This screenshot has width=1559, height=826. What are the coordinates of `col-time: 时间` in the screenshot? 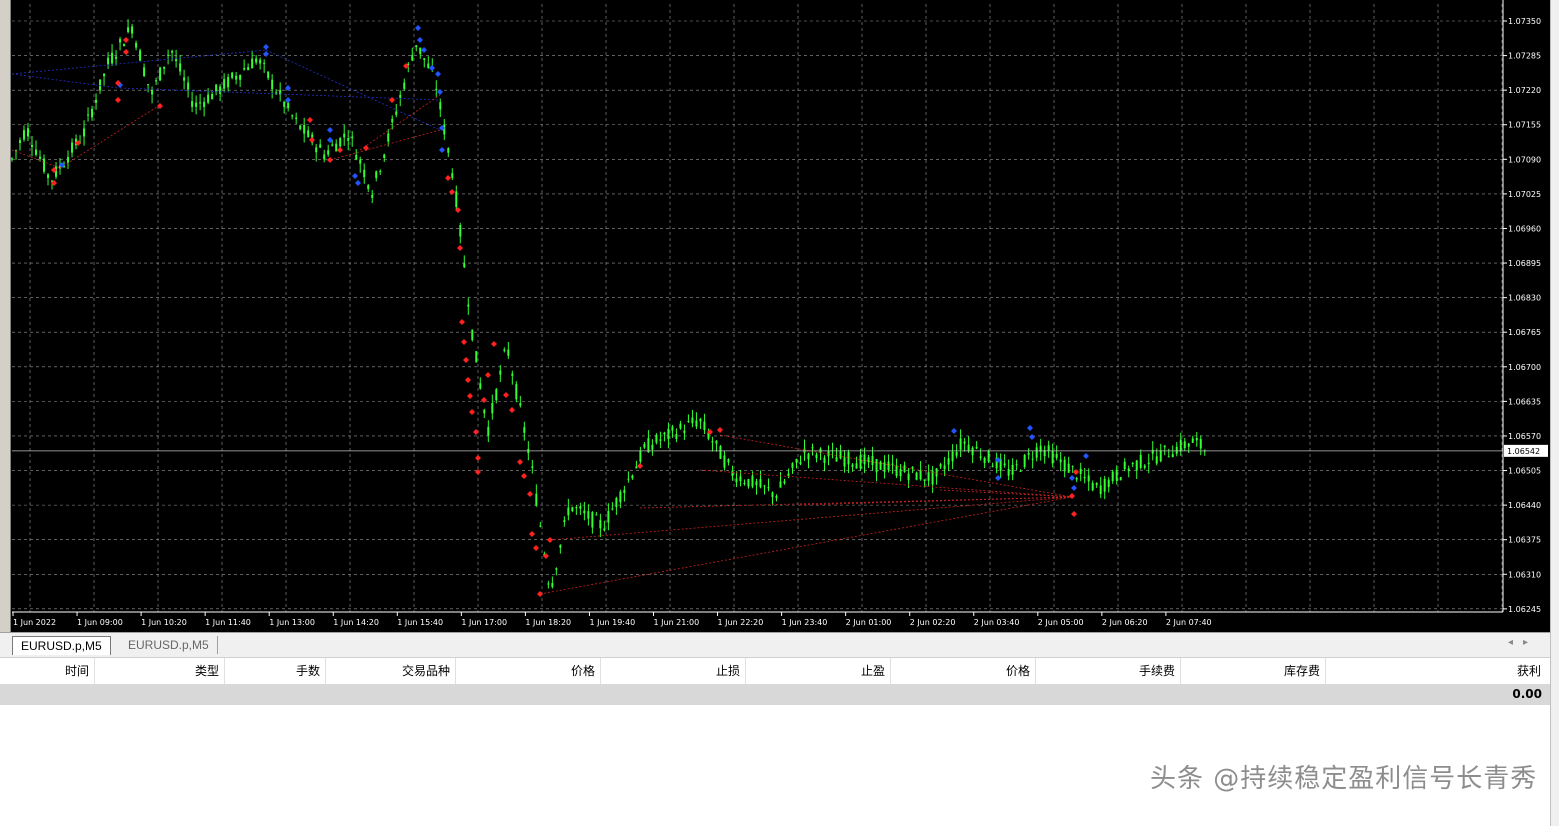 It's located at (47, 671).